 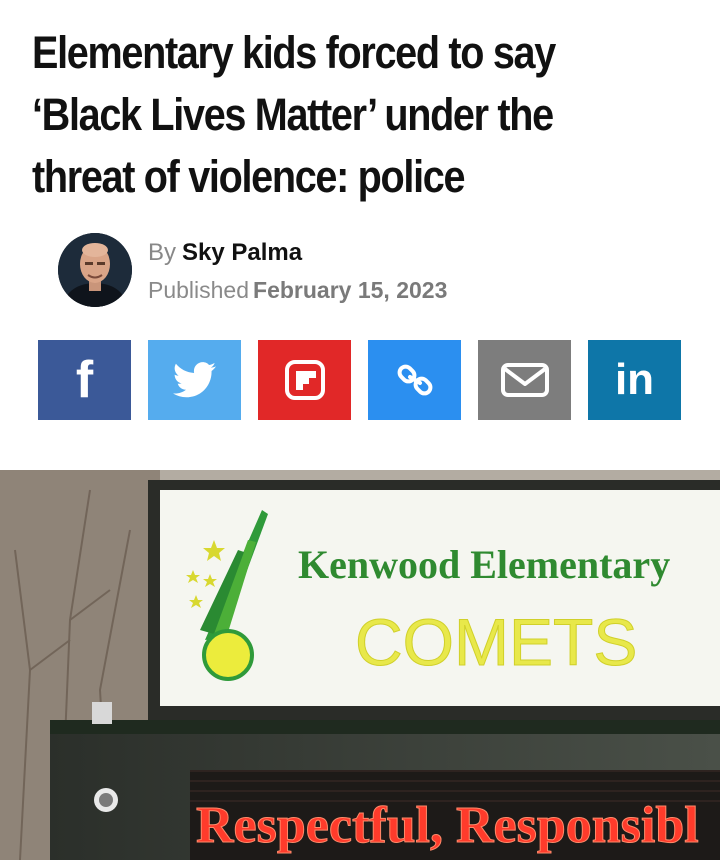 I want to click on linkedin-icon: in, so click(x=634, y=379).